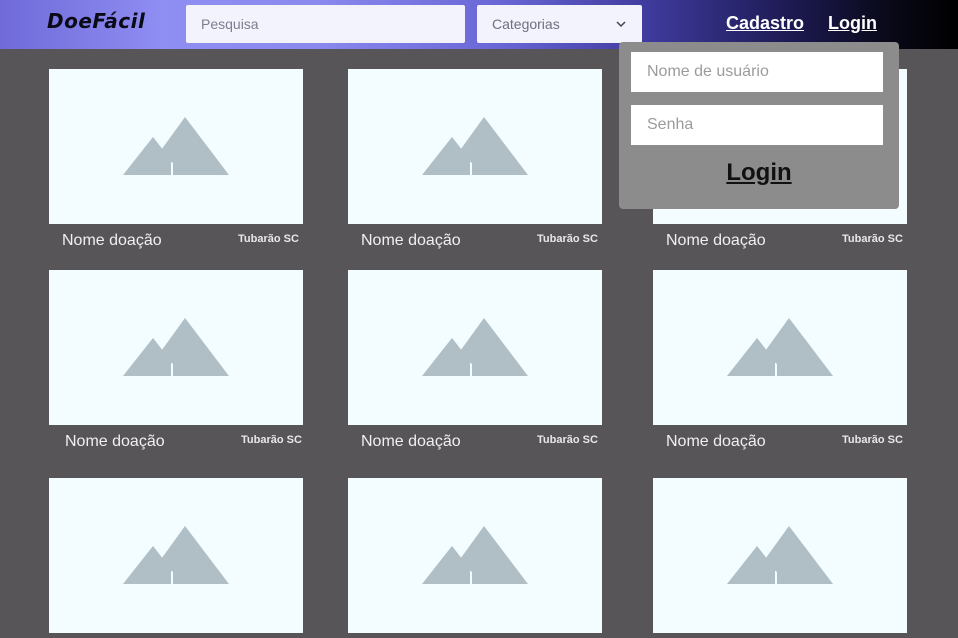  I want to click on chevron-down-icon, so click(621, 24).